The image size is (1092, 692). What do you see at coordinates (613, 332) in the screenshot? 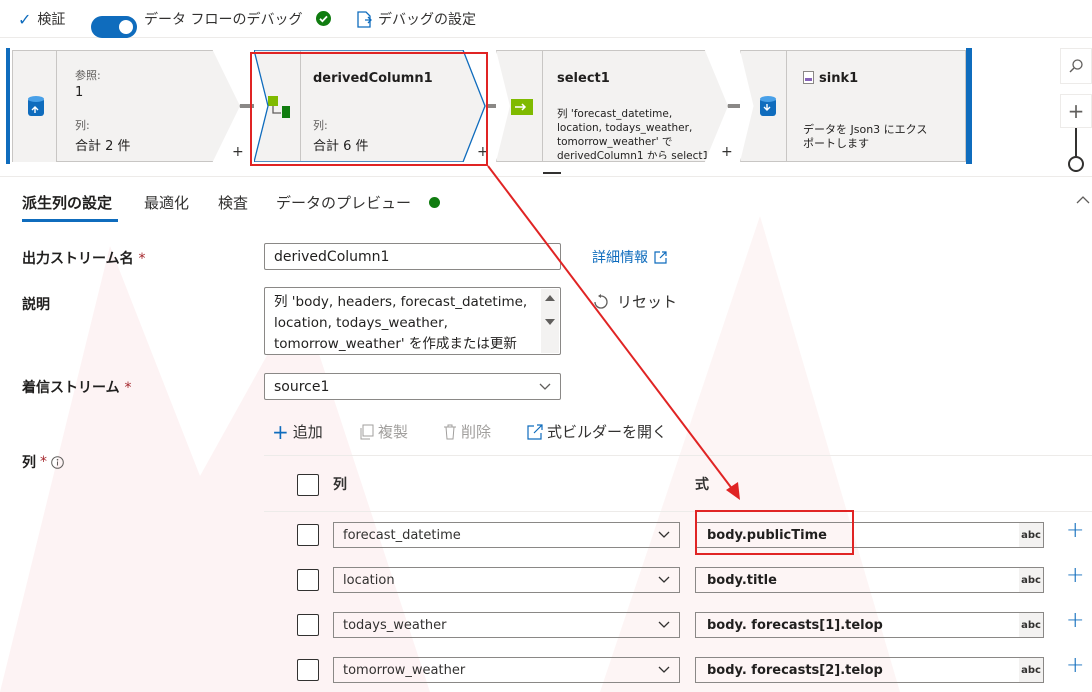
I see `annotation-arrow` at bounding box center [613, 332].